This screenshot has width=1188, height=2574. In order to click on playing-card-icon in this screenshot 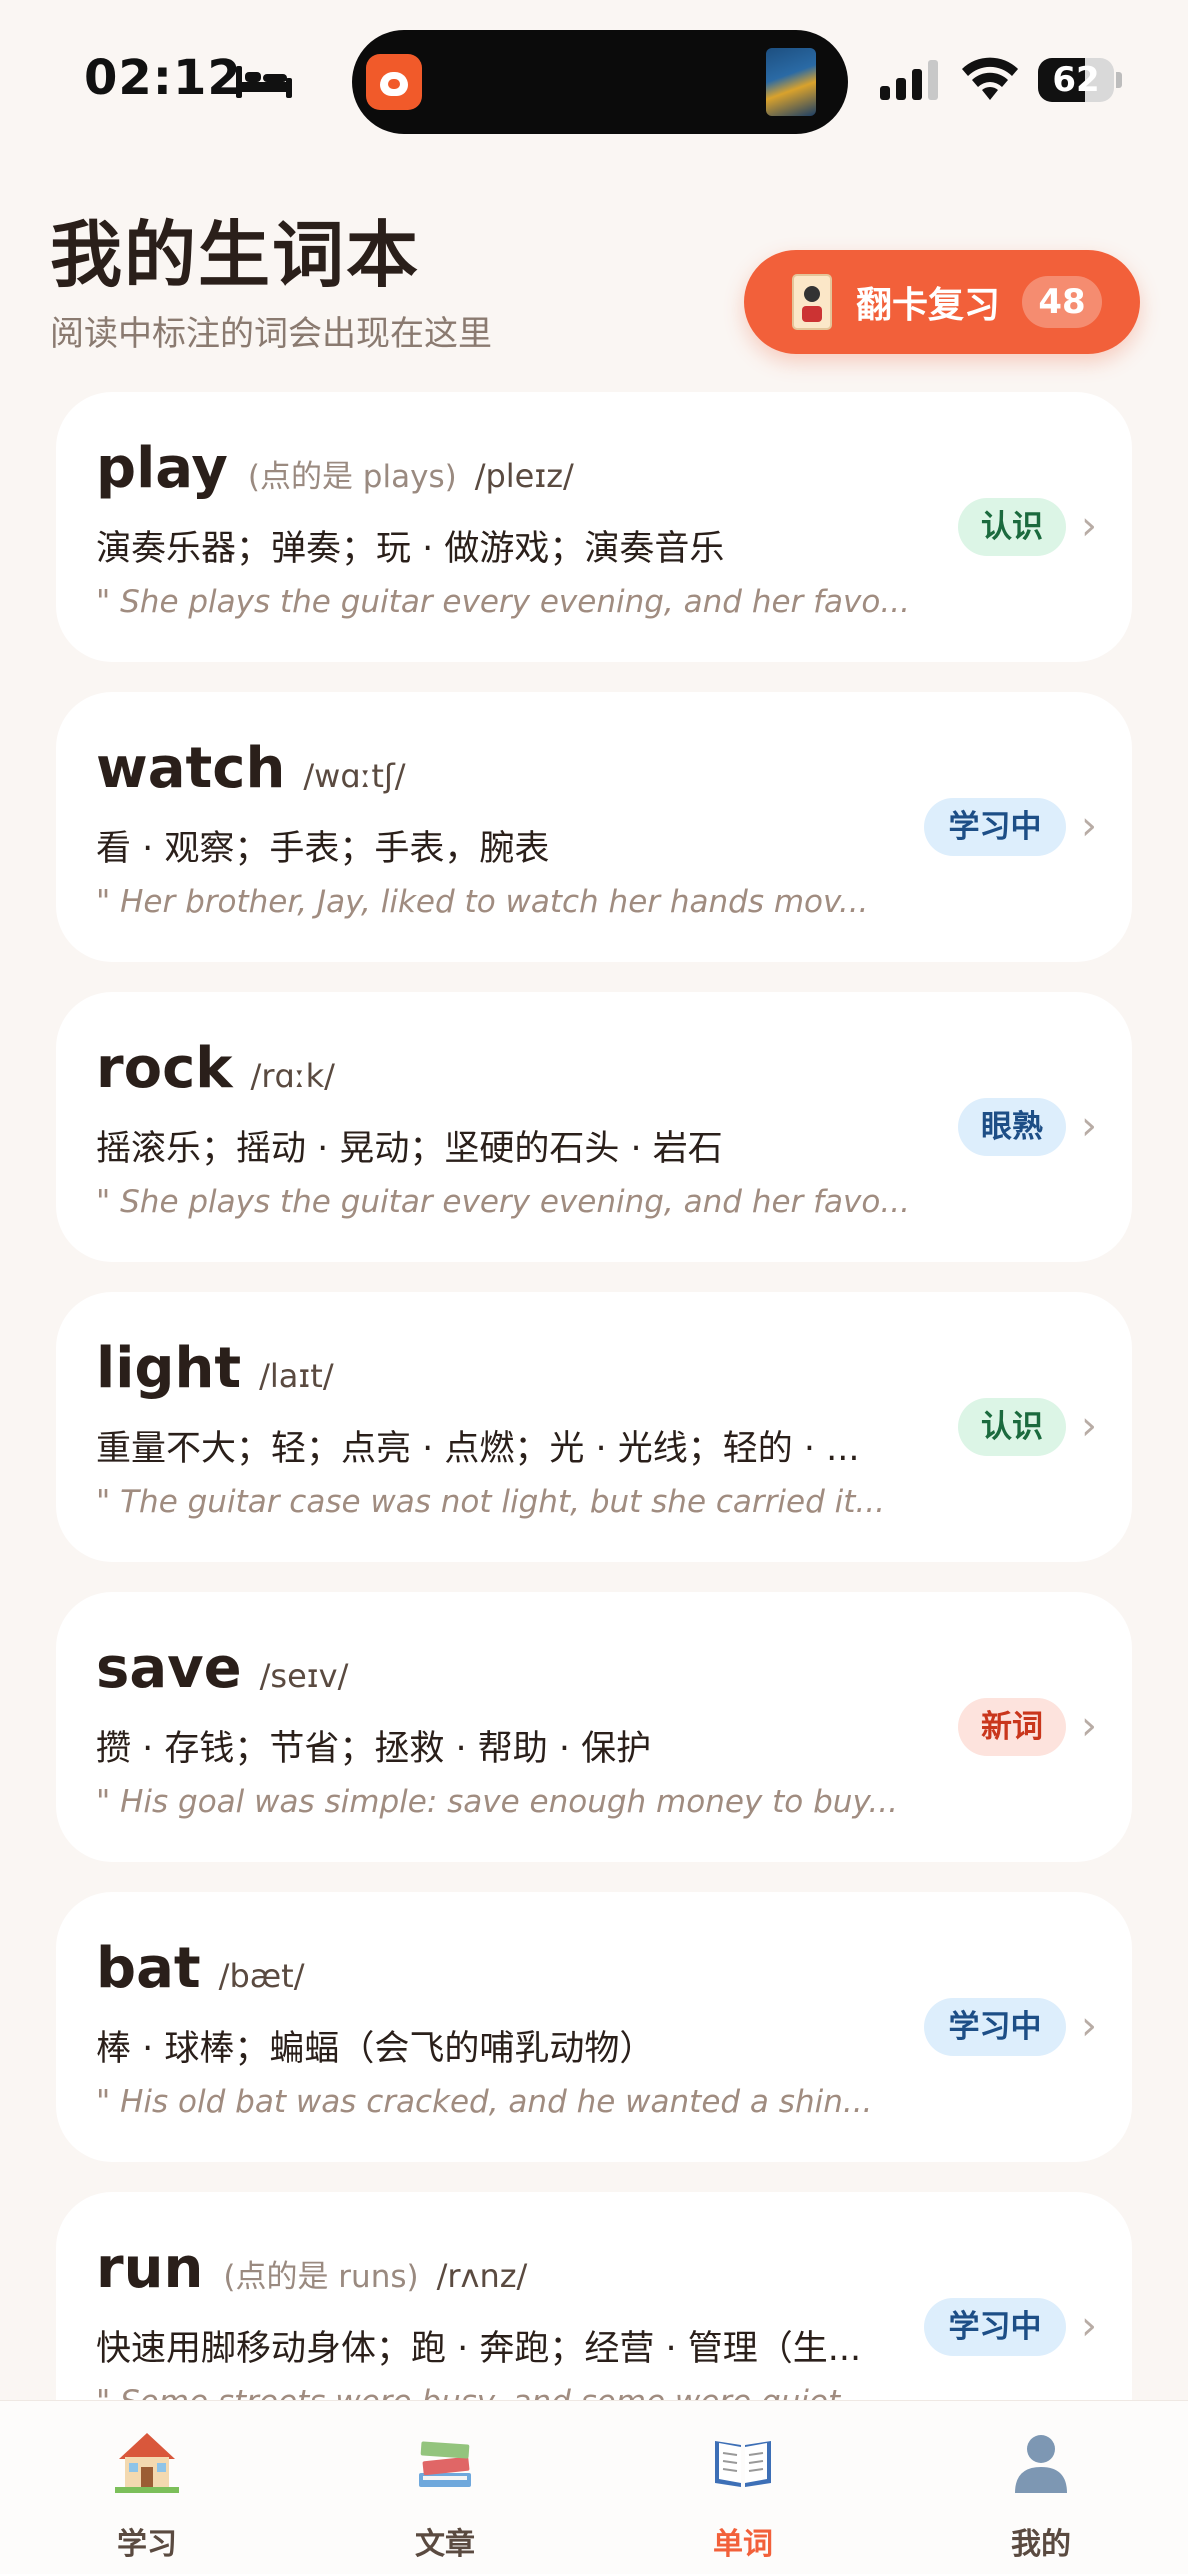, I will do `click(812, 302)`.